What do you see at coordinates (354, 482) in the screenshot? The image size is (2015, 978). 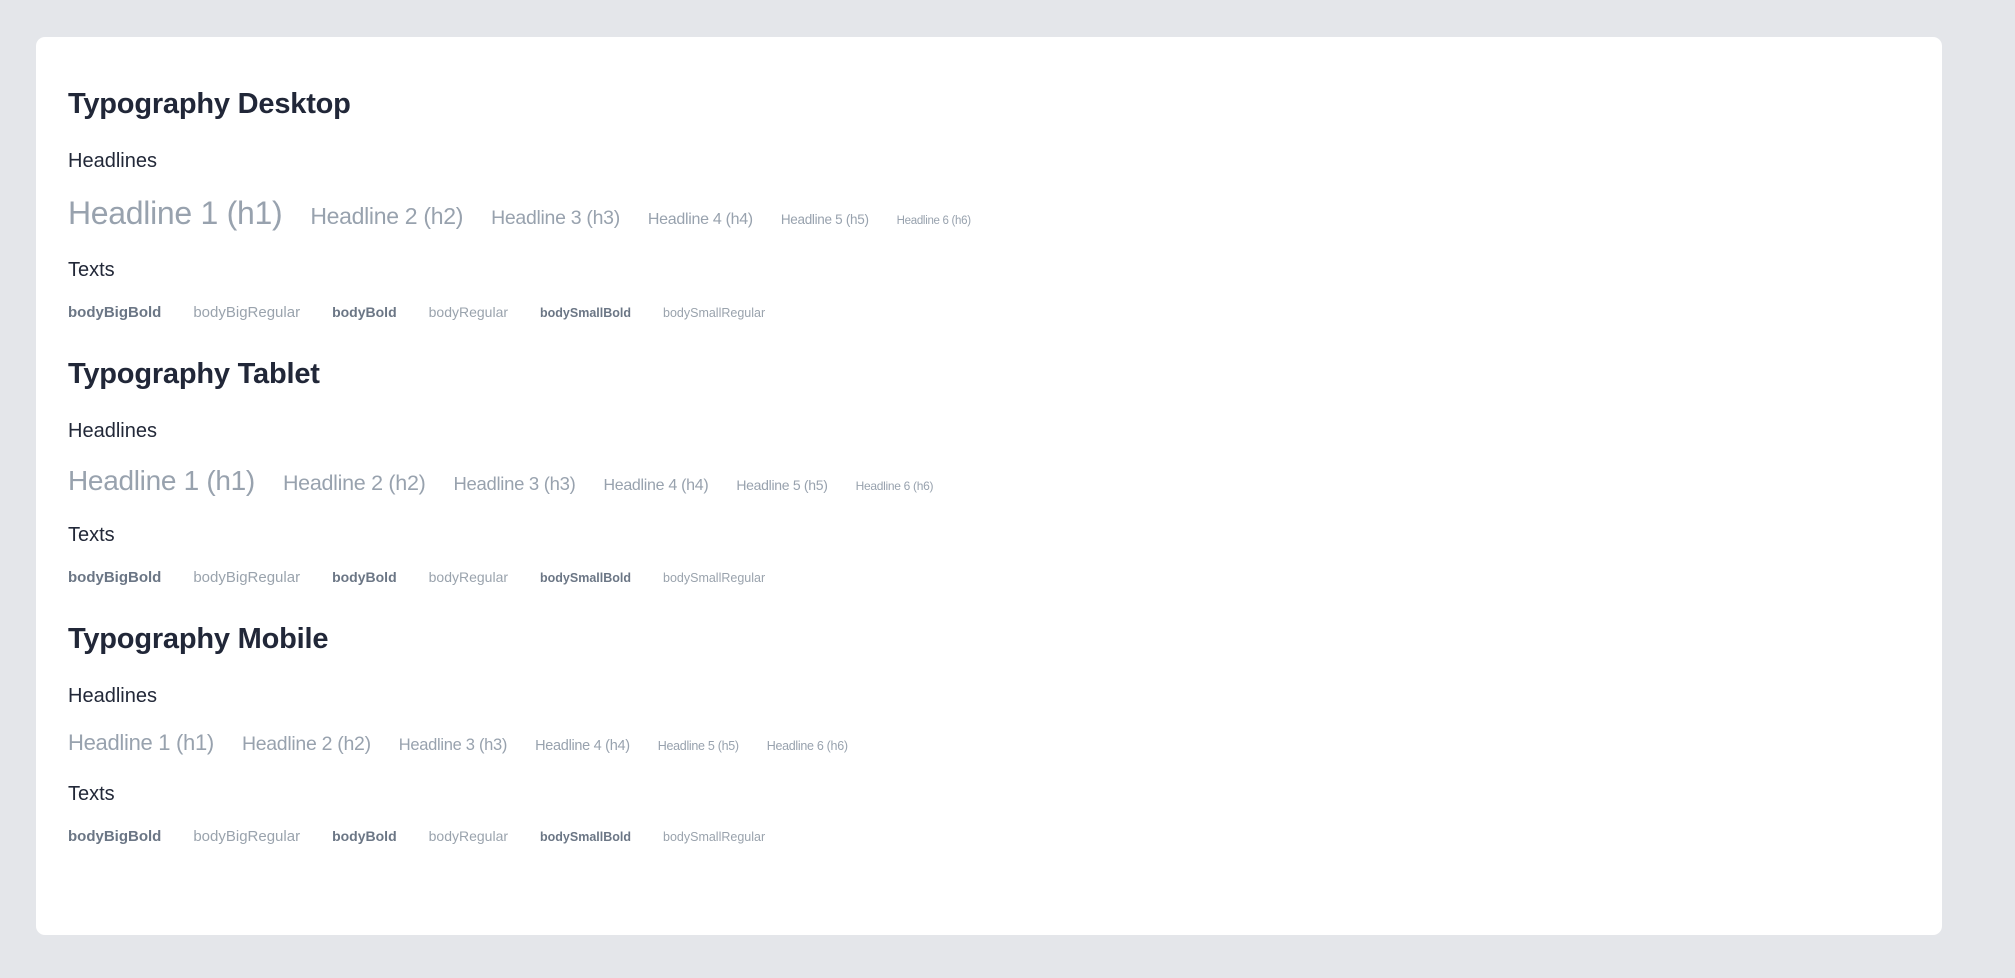 I see `headline-sample-h2-tablet: Headline 2 (h2)` at bounding box center [354, 482].